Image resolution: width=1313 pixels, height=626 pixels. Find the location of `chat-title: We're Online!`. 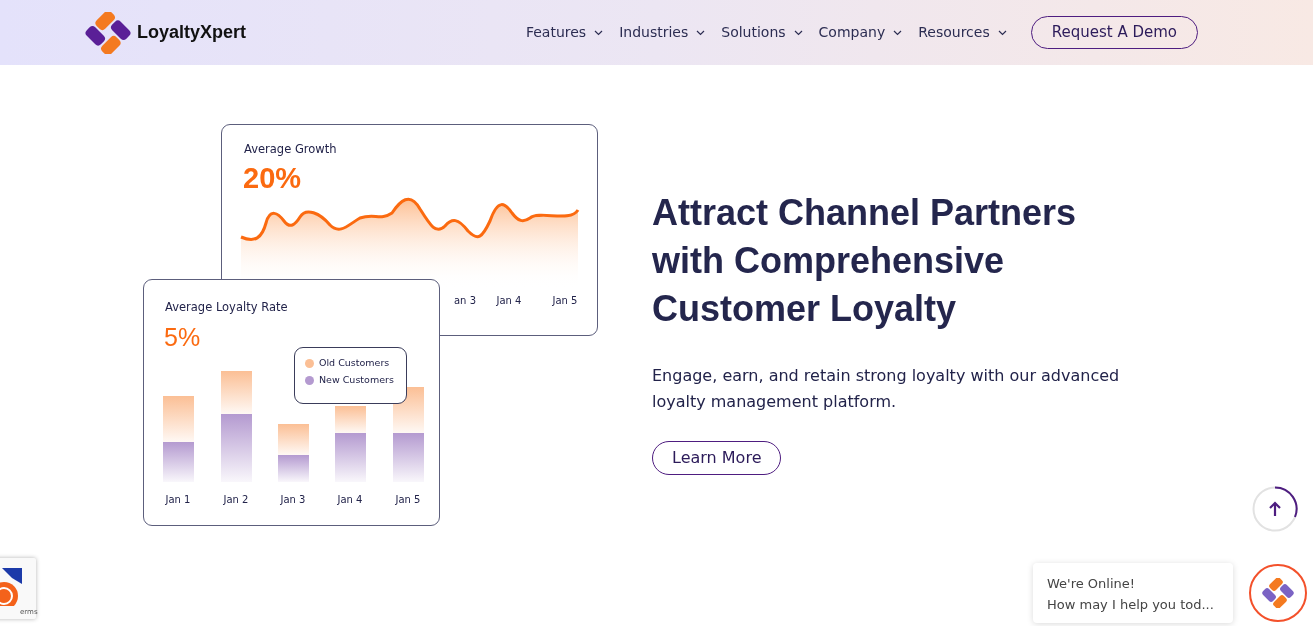

chat-title: We're Online! is located at coordinates (1091, 584).